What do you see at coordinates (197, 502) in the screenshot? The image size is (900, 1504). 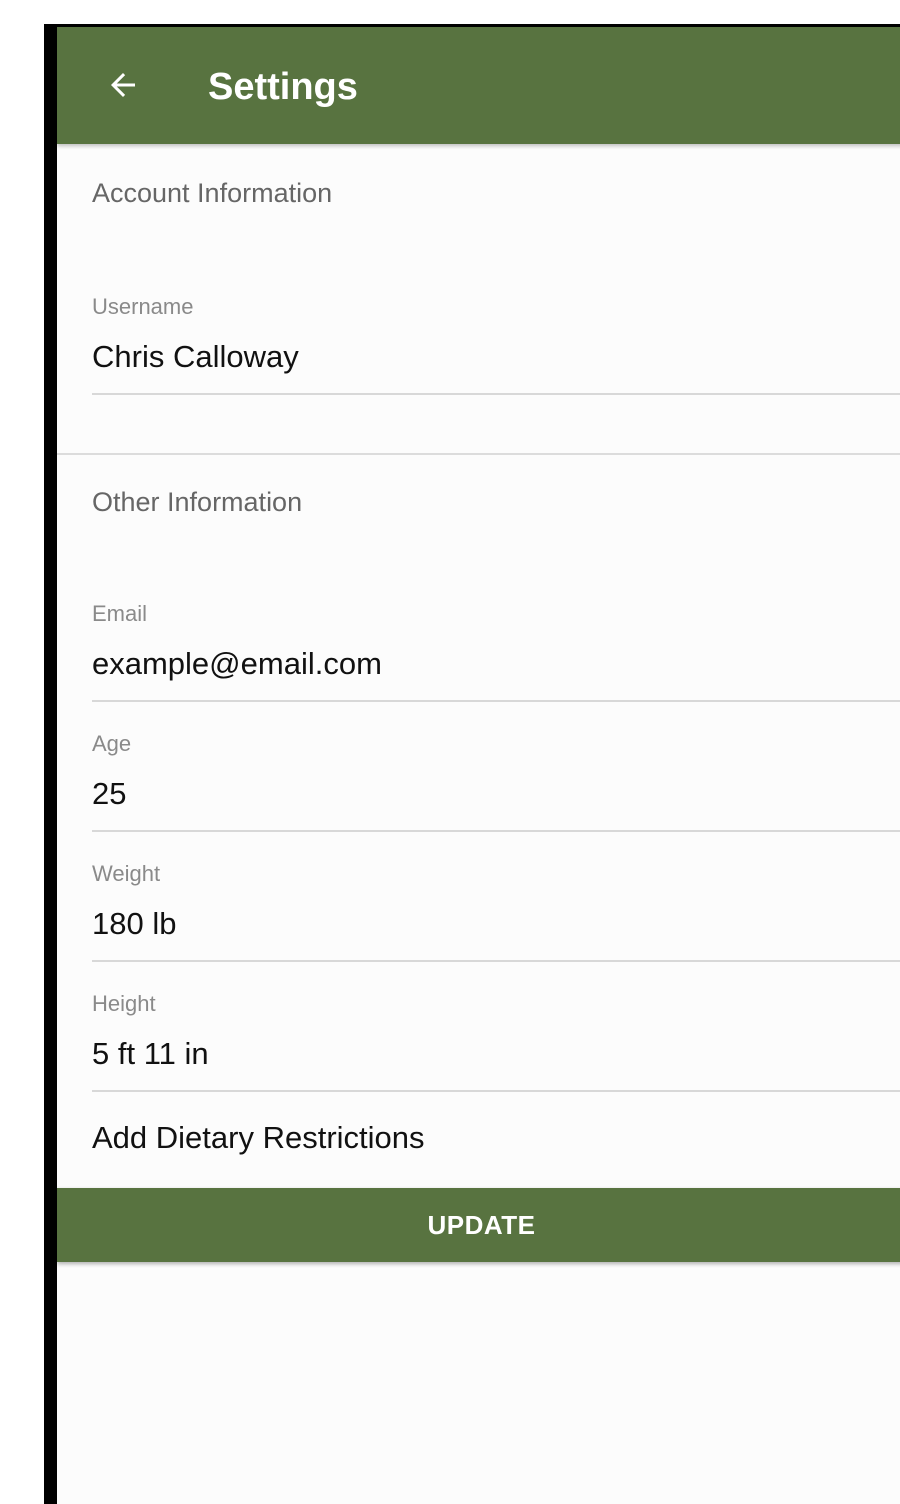 I see `other-information-header: Other Information` at bounding box center [197, 502].